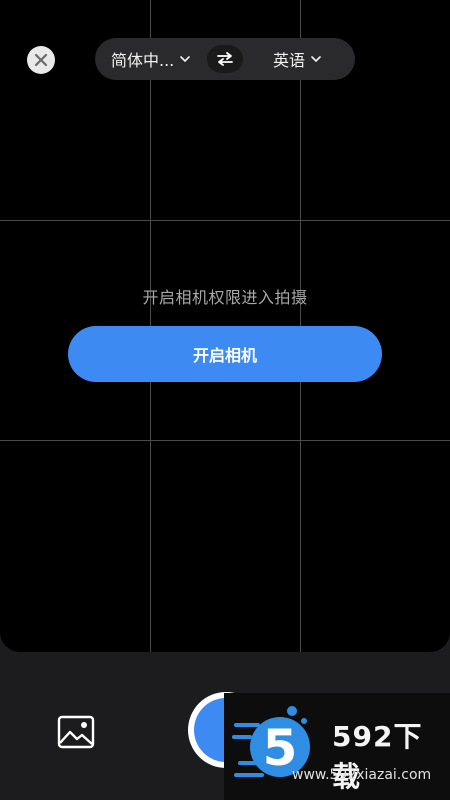 The width and height of the screenshot is (450, 800). I want to click on target-language-dropdown: 英语, so click(297, 59).